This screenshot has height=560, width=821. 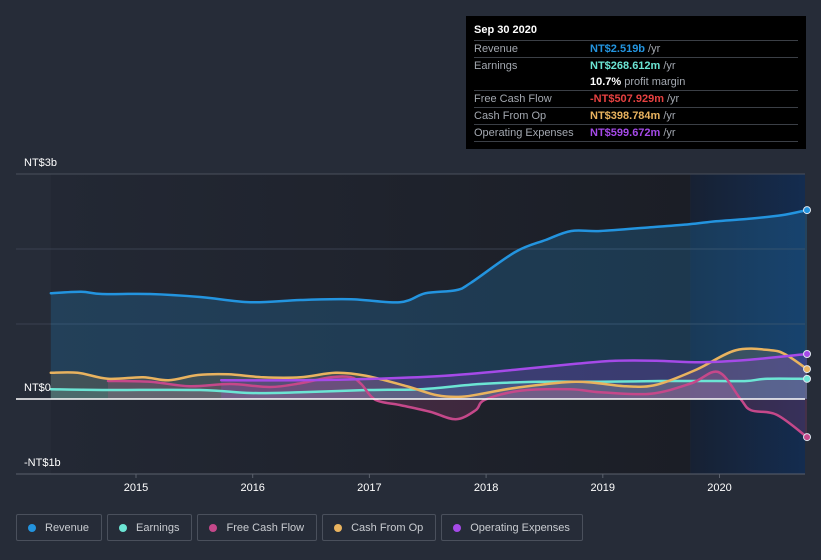 I want to click on free-cash-flow-end-point, so click(x=807, y=437).